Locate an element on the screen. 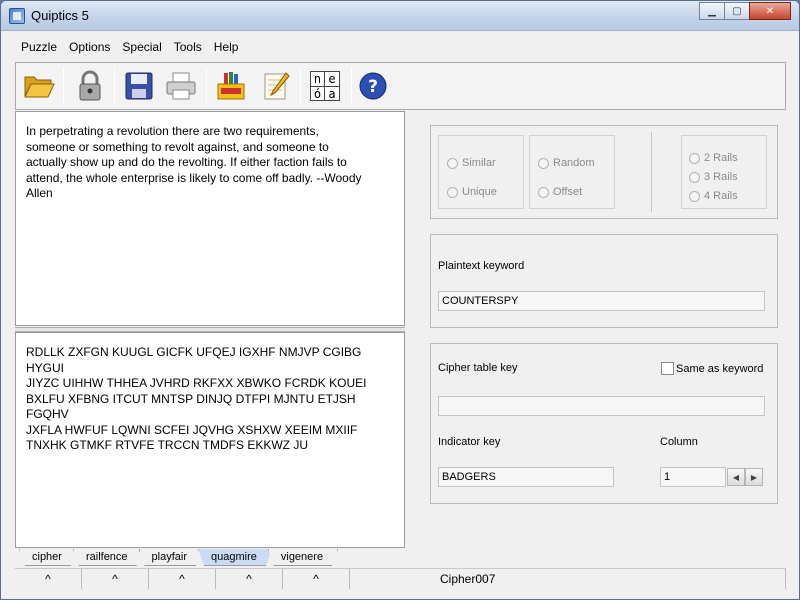 The width and height of the screenshot is (800, 600). radio-3-rails: 3 Rails is located at coordinates (713, 177).